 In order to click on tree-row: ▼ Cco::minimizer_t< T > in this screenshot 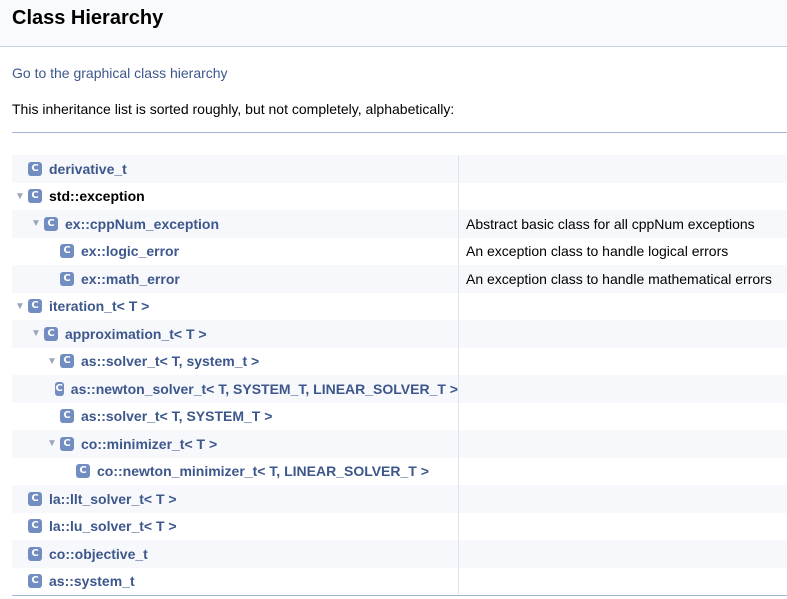, I will do `click(399, 444)`.